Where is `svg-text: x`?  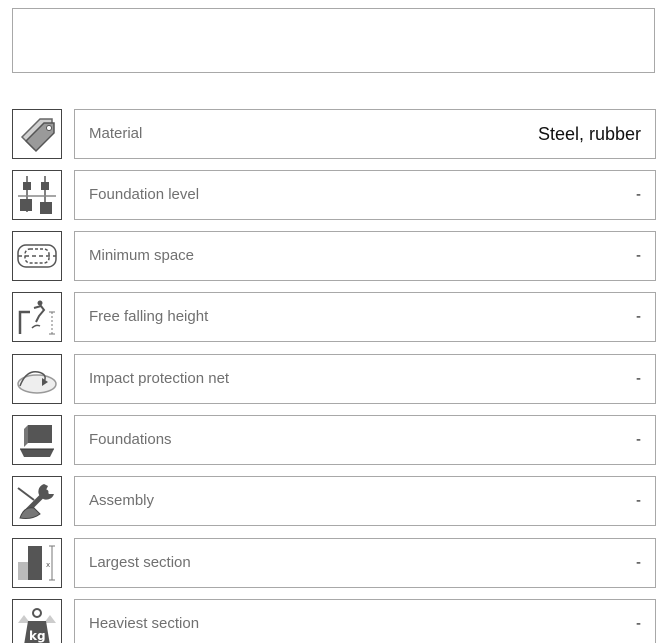 svg-text: x is located at coordinates (48, 565).